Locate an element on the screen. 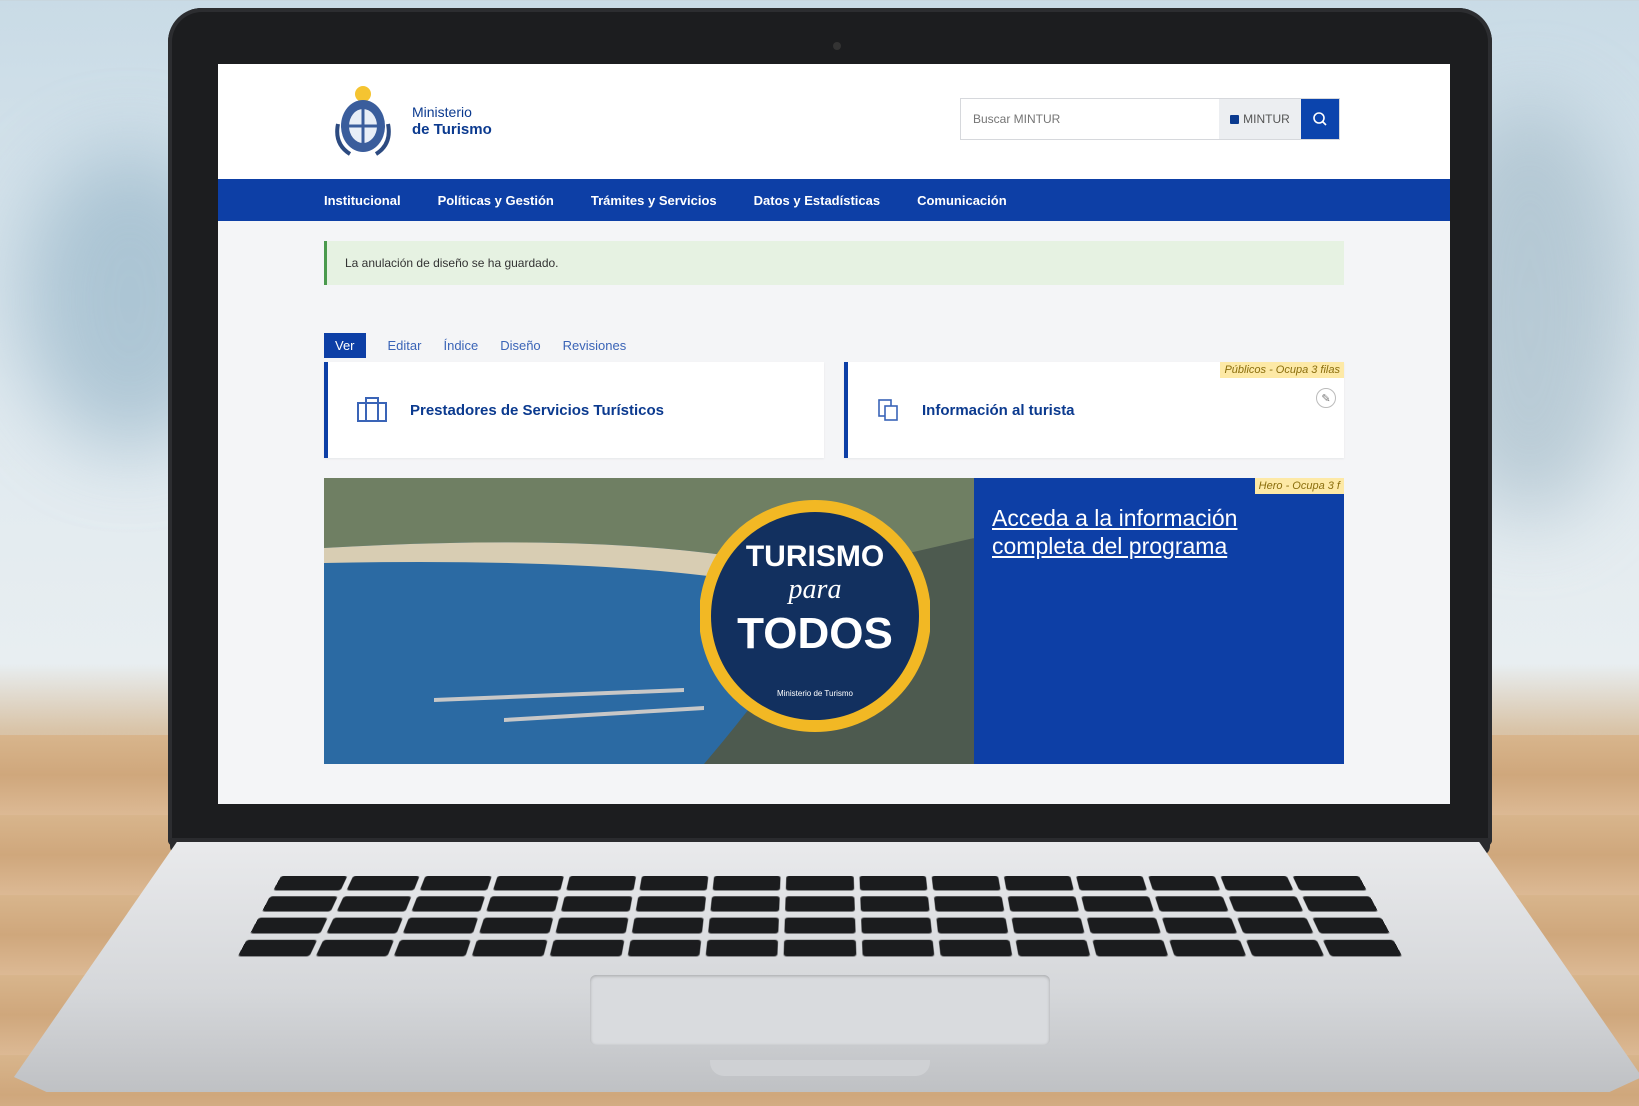  nav-item-datos: Datos y Estadísticas is located at coordinates (817, 200).